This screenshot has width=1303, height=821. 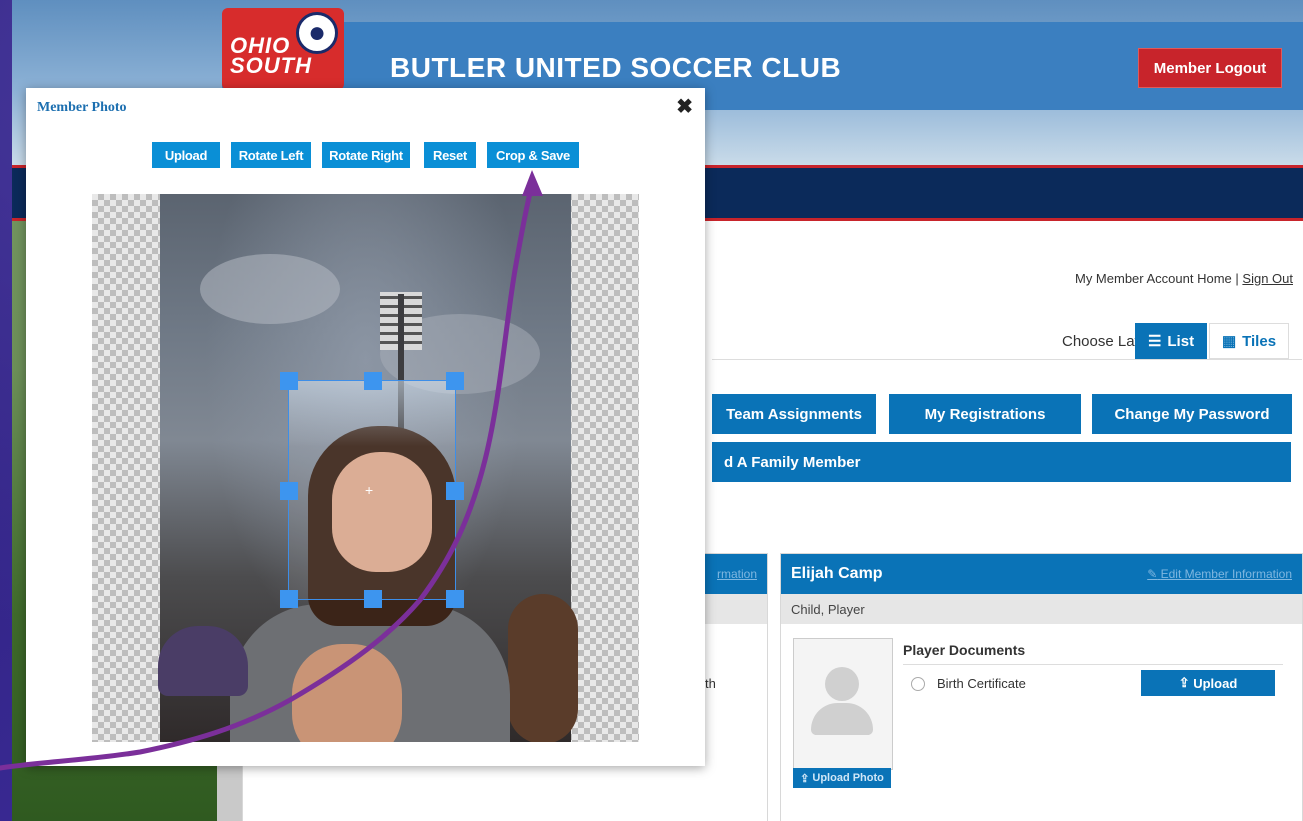 What do you see at coordinates (848, 778) in the screenshot?
I see `upload-photo-label: Upload Photo` at bounding box center [848, 778].